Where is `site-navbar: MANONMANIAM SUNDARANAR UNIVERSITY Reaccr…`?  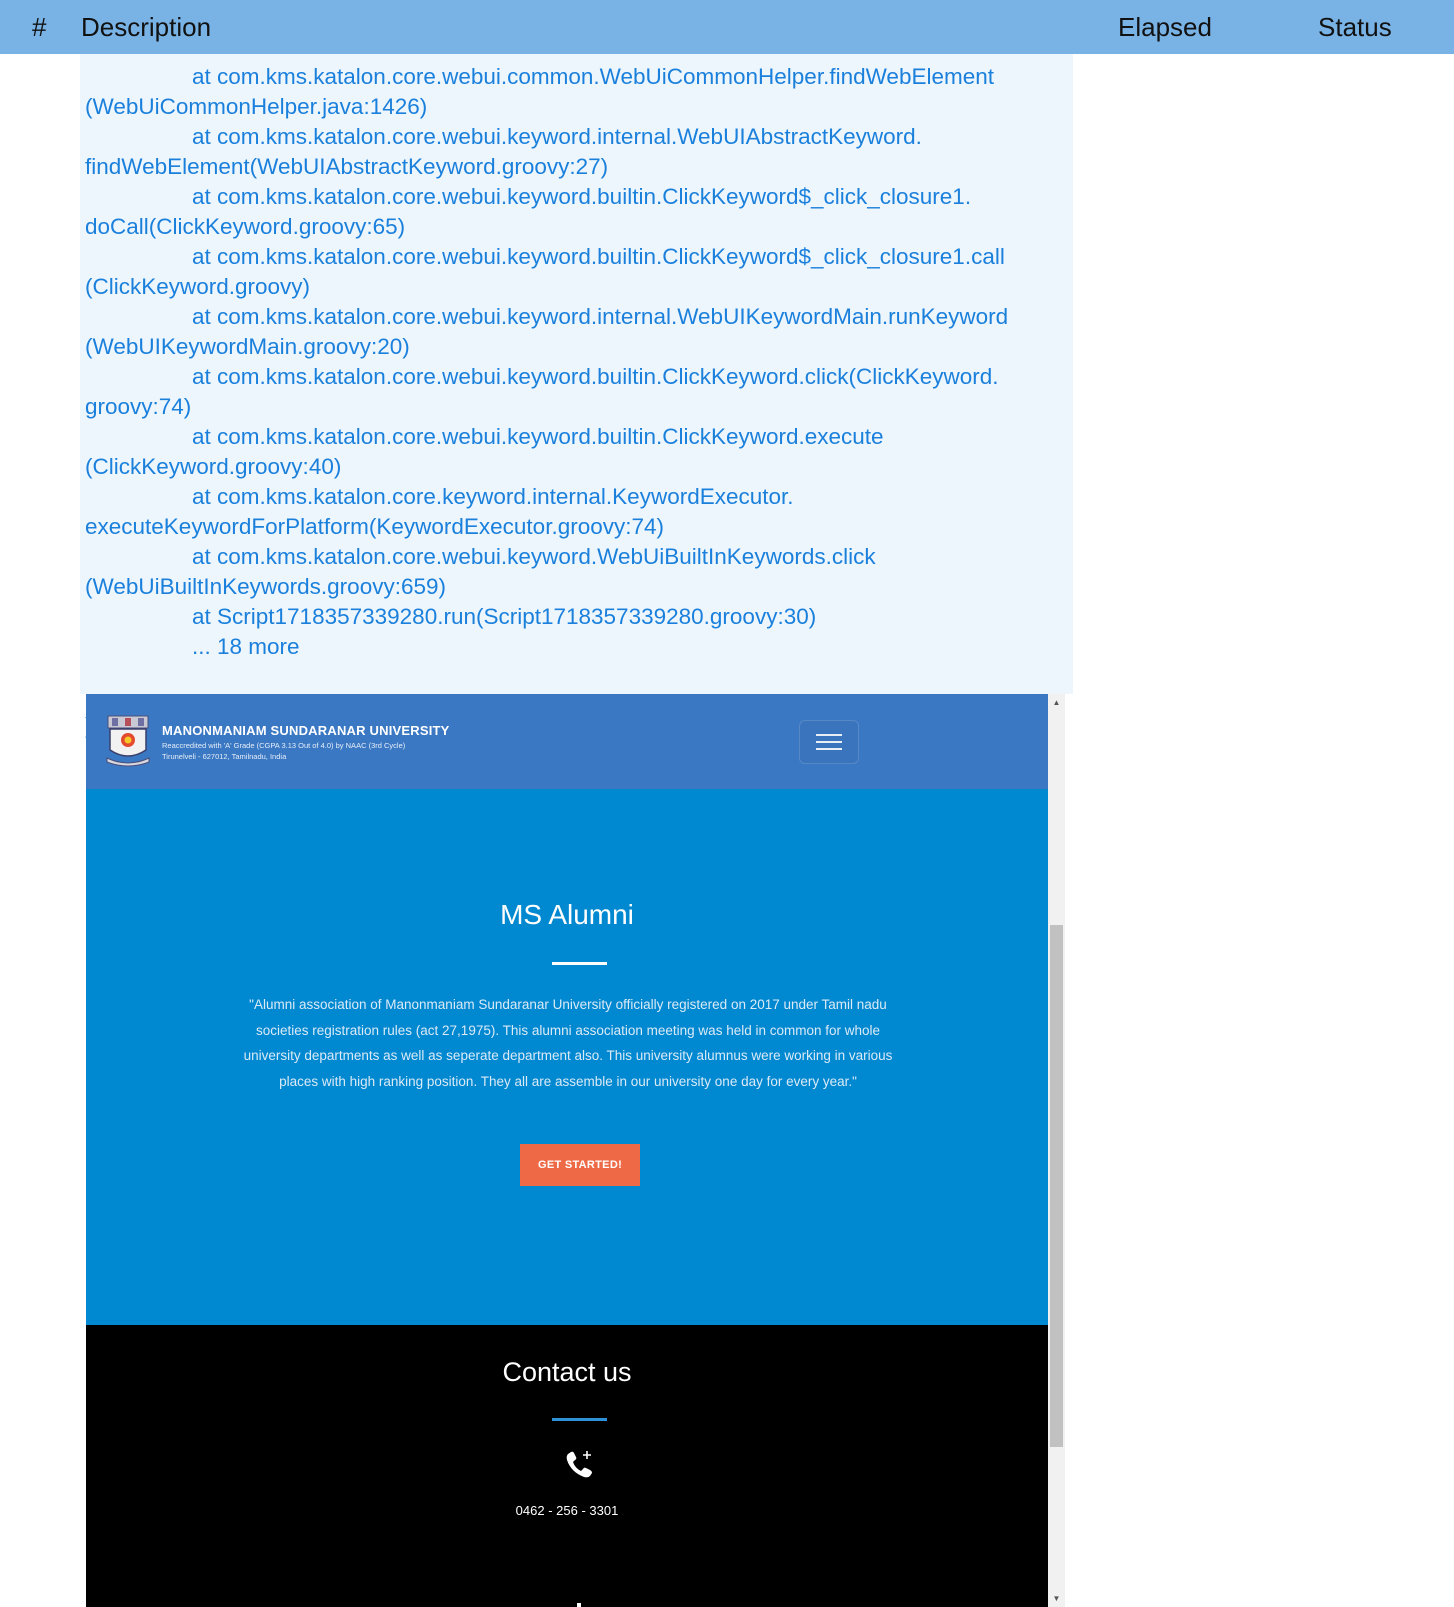
site-navbar: MANONMANIAM SUNDARANAR UNIVERSITY Reaccr… is located at coordinates (567, 741).